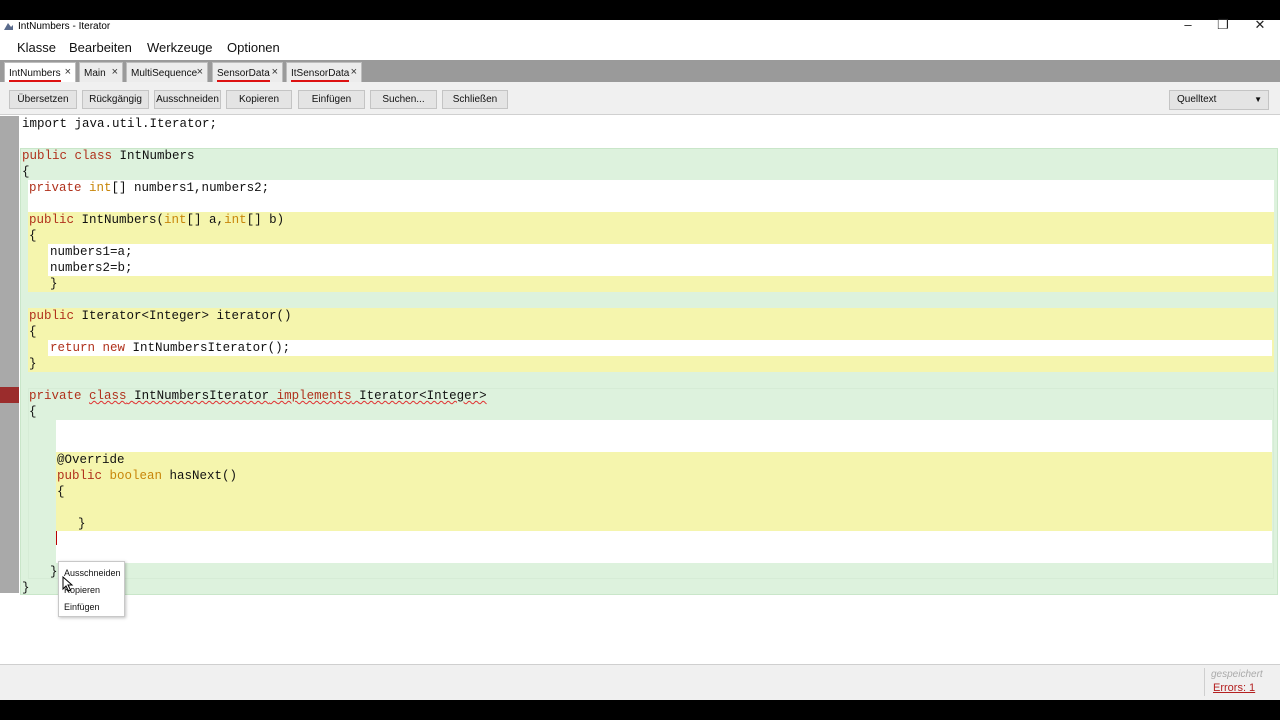 The width and height of the screenshot is (1280, 720). I want to click on code-text: import java.util.Iterator;, so click(120, 124).